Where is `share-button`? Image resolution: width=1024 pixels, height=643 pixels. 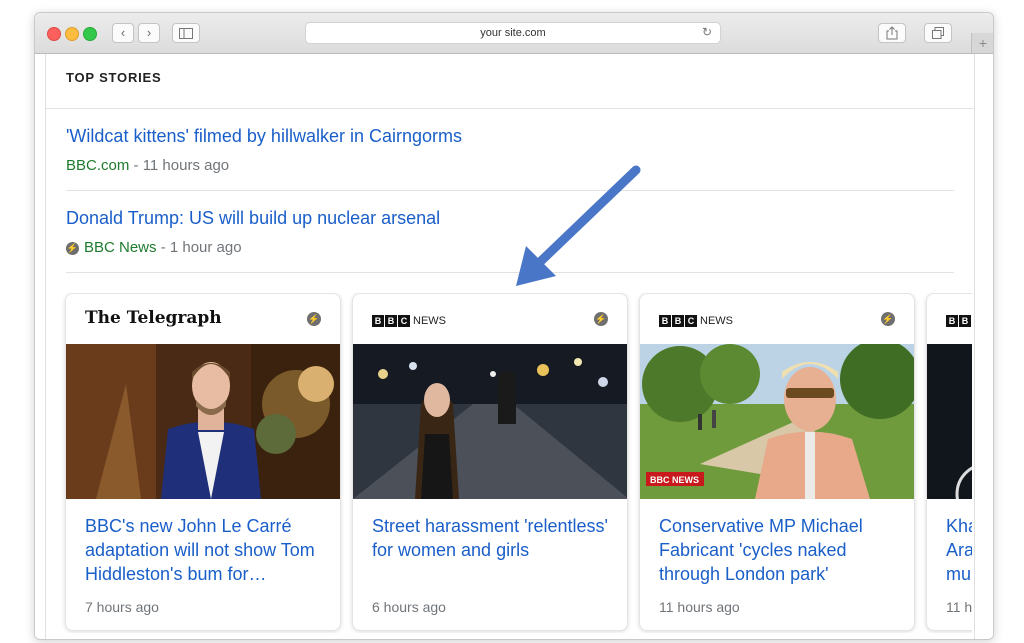 share-button is located at coordinates (892, 33).